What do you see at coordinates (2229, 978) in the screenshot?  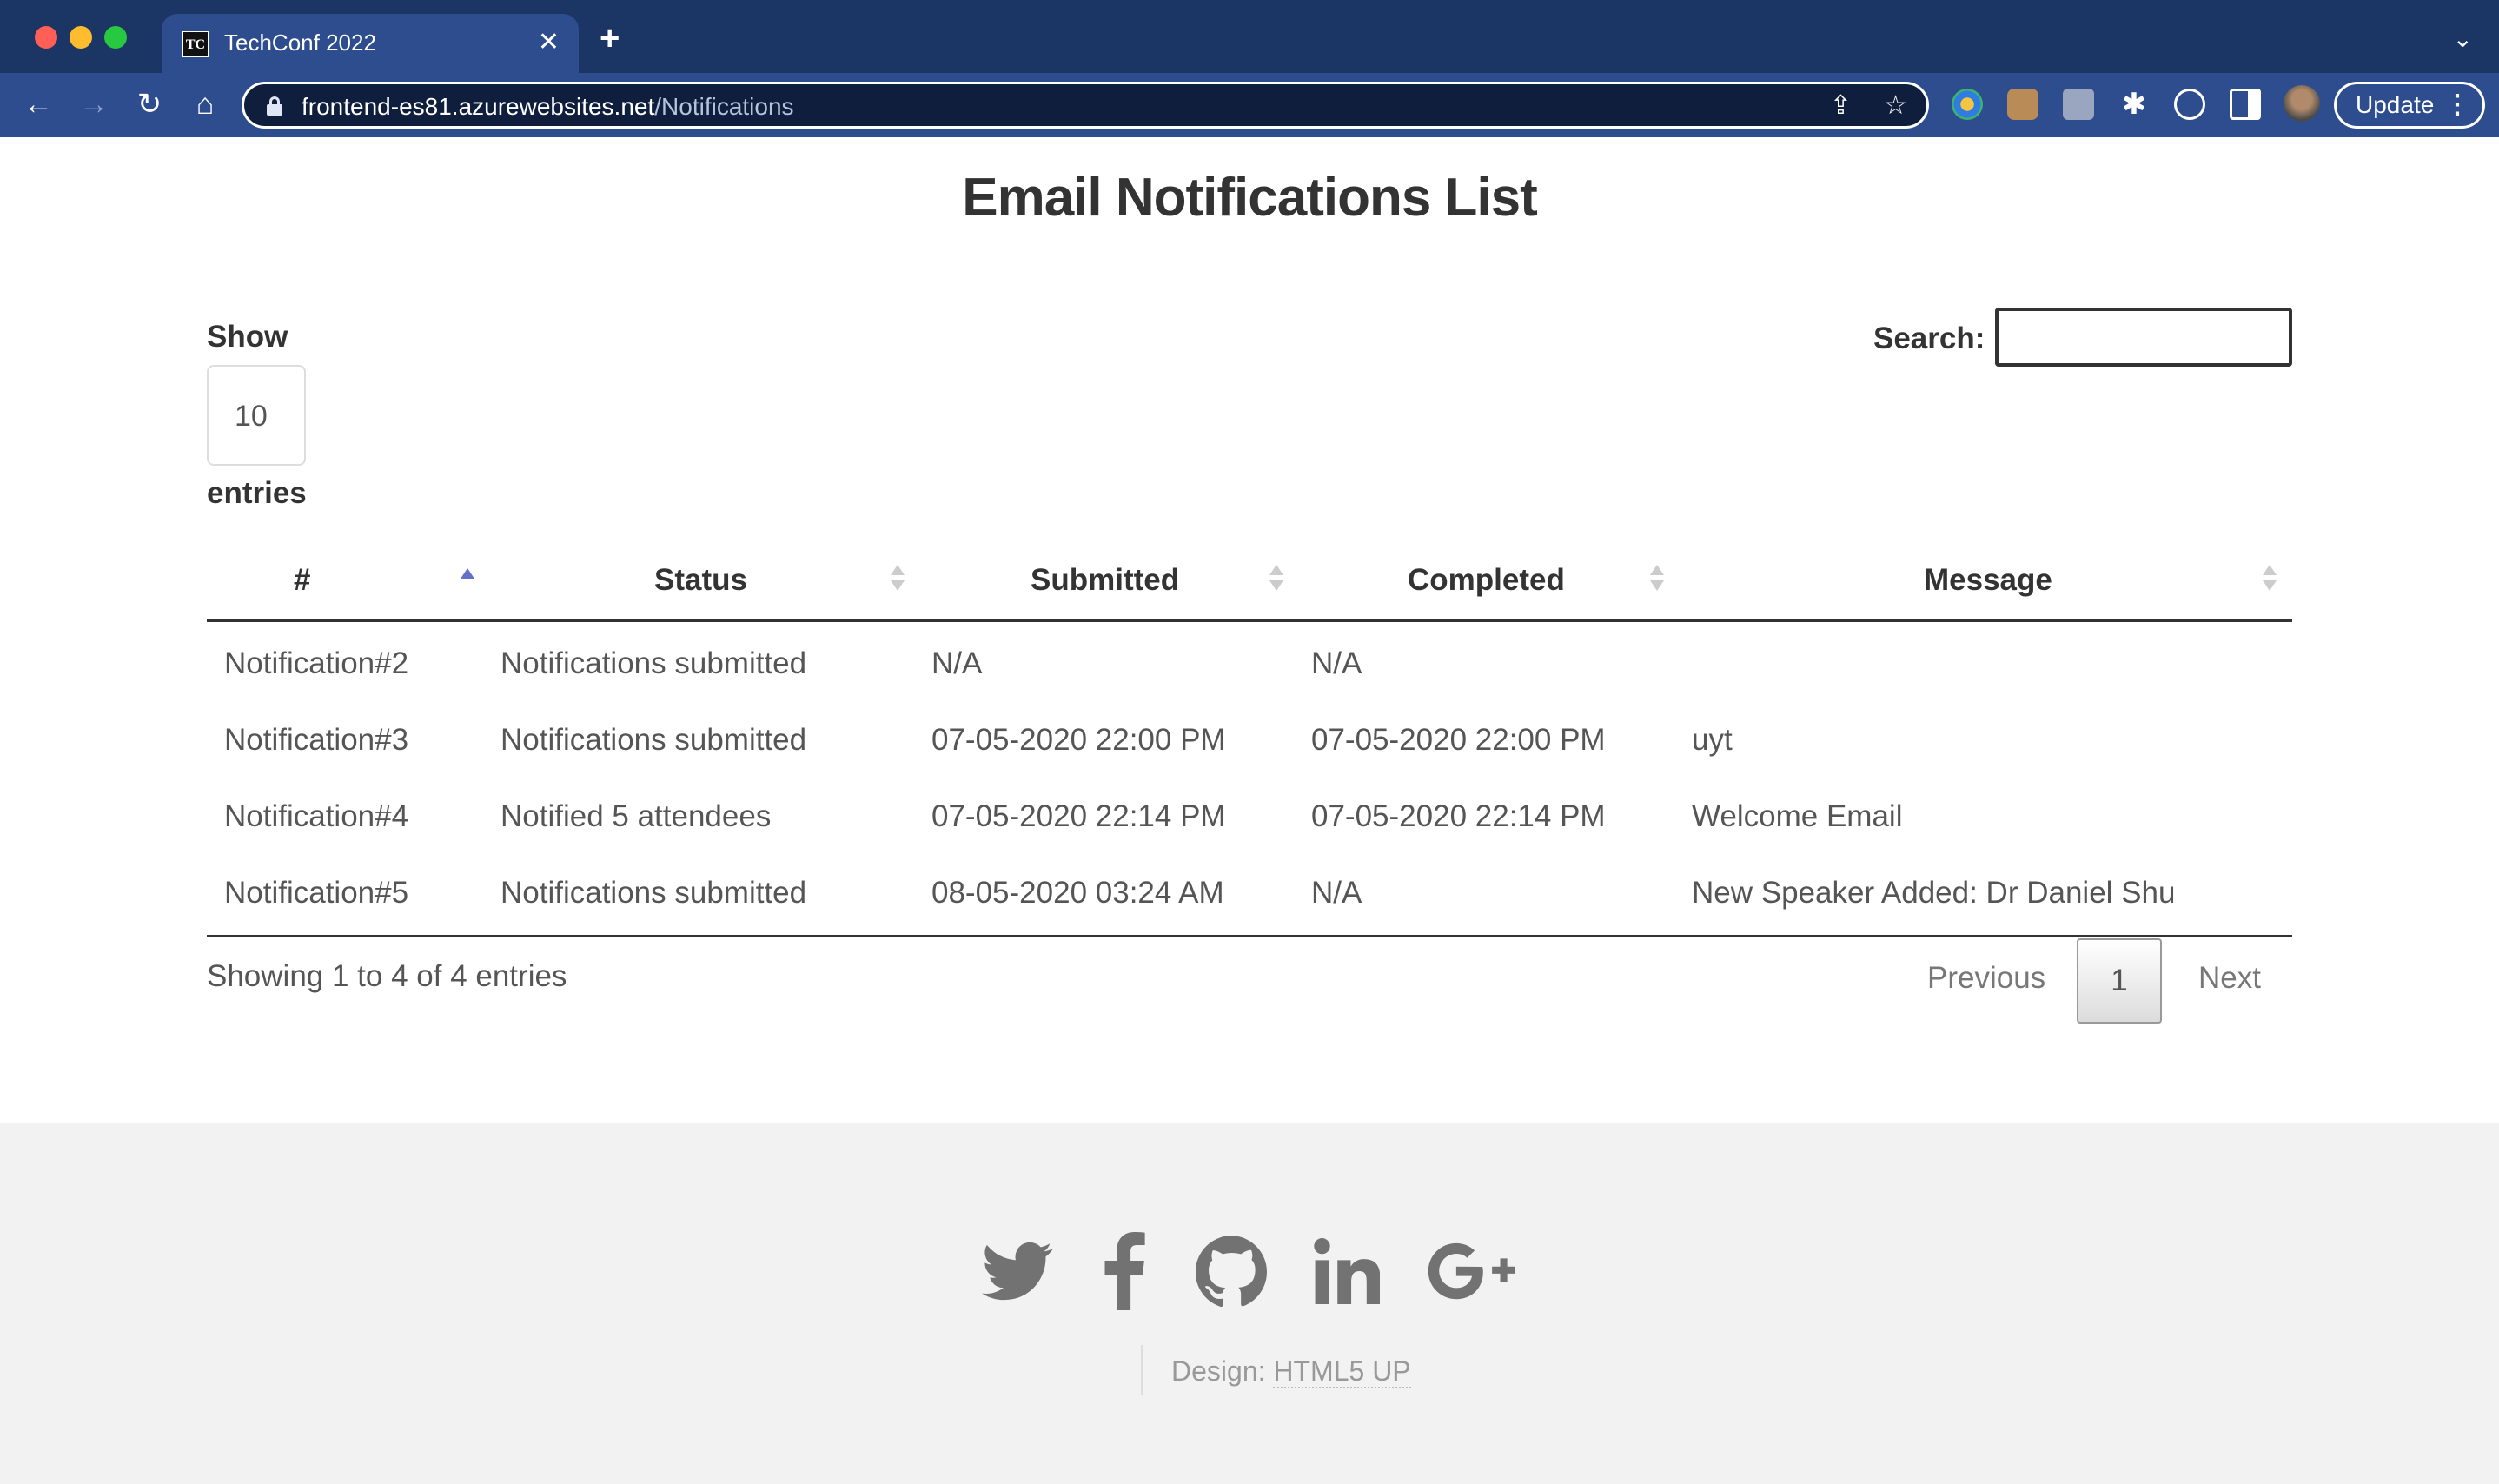 I see `next-page-button: Next` at bounding box center [2229, 978].